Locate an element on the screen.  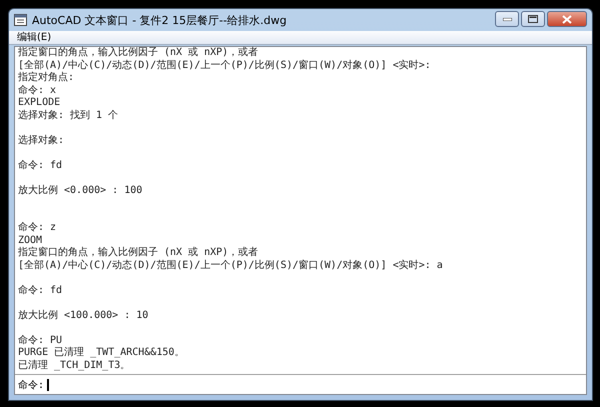
log-line: 命令: PU is located at coordinates (41, 340).